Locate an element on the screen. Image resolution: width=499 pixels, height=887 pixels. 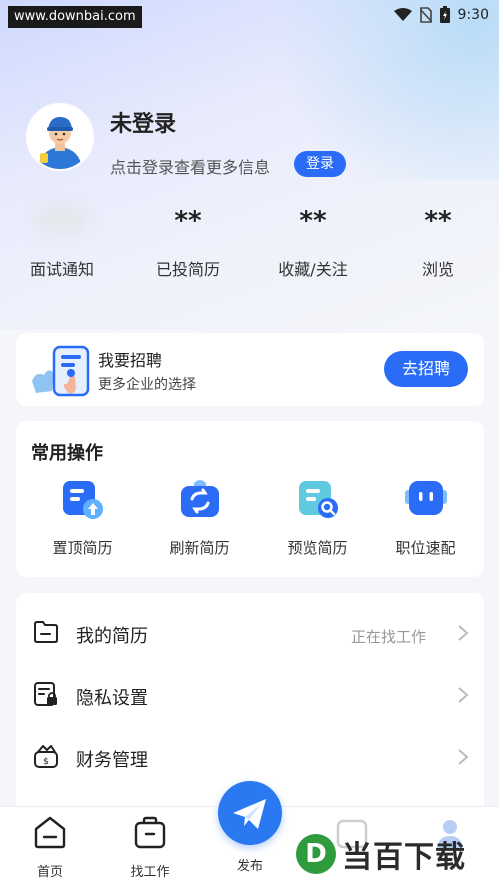
menu-label: 财务管理 is located at coordinates (112, 760).